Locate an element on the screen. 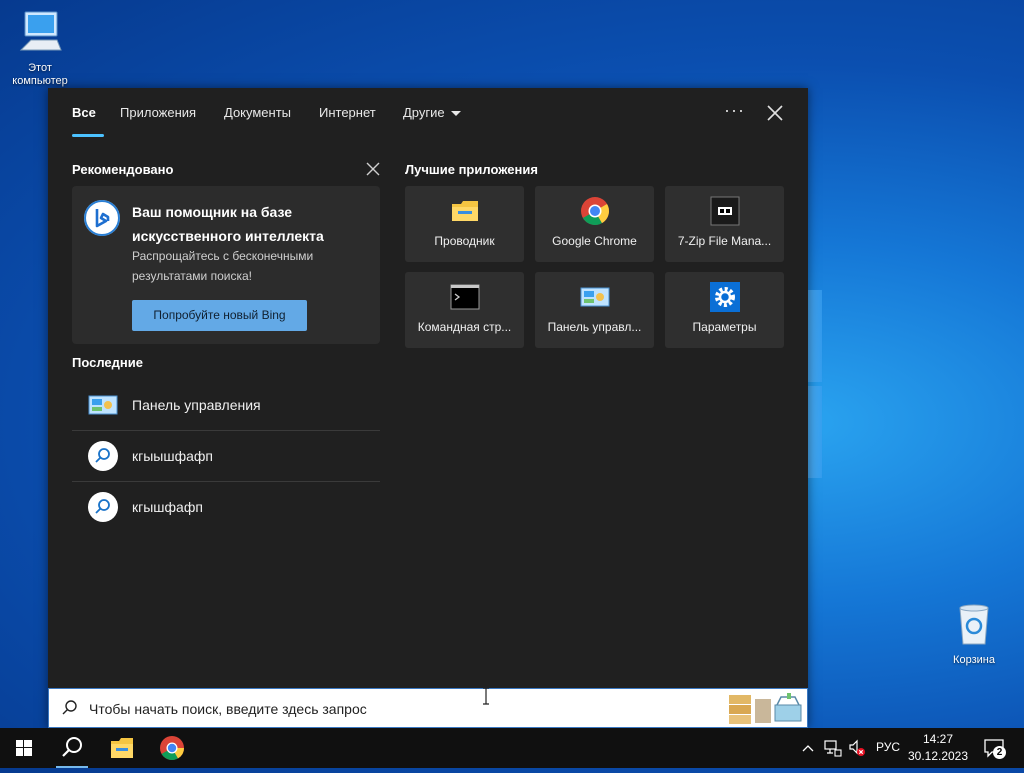  command-prompt-icon is located at coordinates (465, 297).